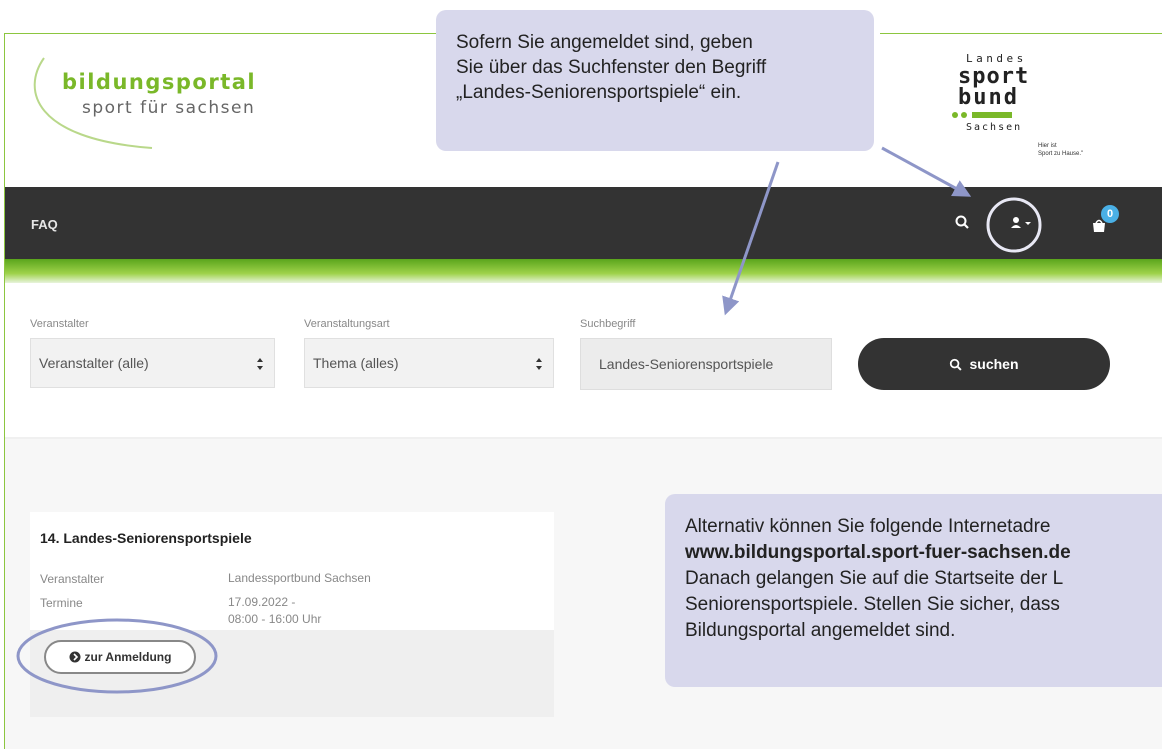 This screenshot has width=1162, height=749. Describe the element at coordinates (926, 171) in the screenshot. I see `annotation-arrow-to-user` at that location.